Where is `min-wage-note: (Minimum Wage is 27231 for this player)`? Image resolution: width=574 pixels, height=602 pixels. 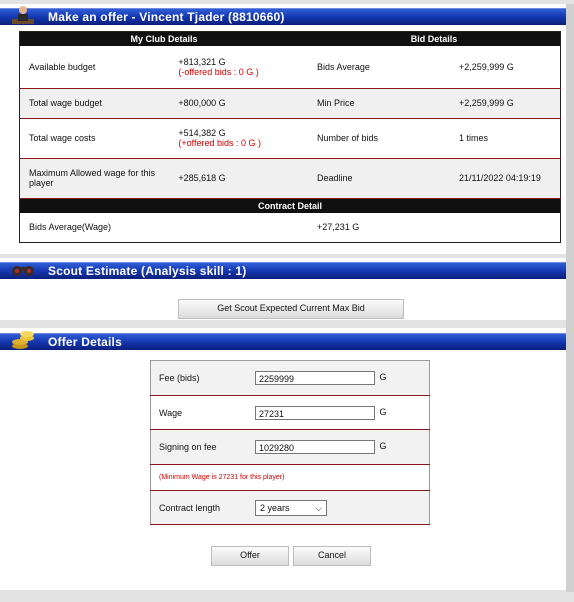 min-wage-note: (Minimum Wage is 27231 for this player) is located at coordinates (222, 477).